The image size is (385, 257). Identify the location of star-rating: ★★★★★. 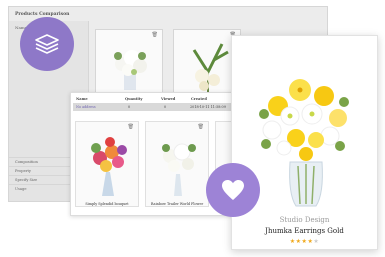
(304, 241).